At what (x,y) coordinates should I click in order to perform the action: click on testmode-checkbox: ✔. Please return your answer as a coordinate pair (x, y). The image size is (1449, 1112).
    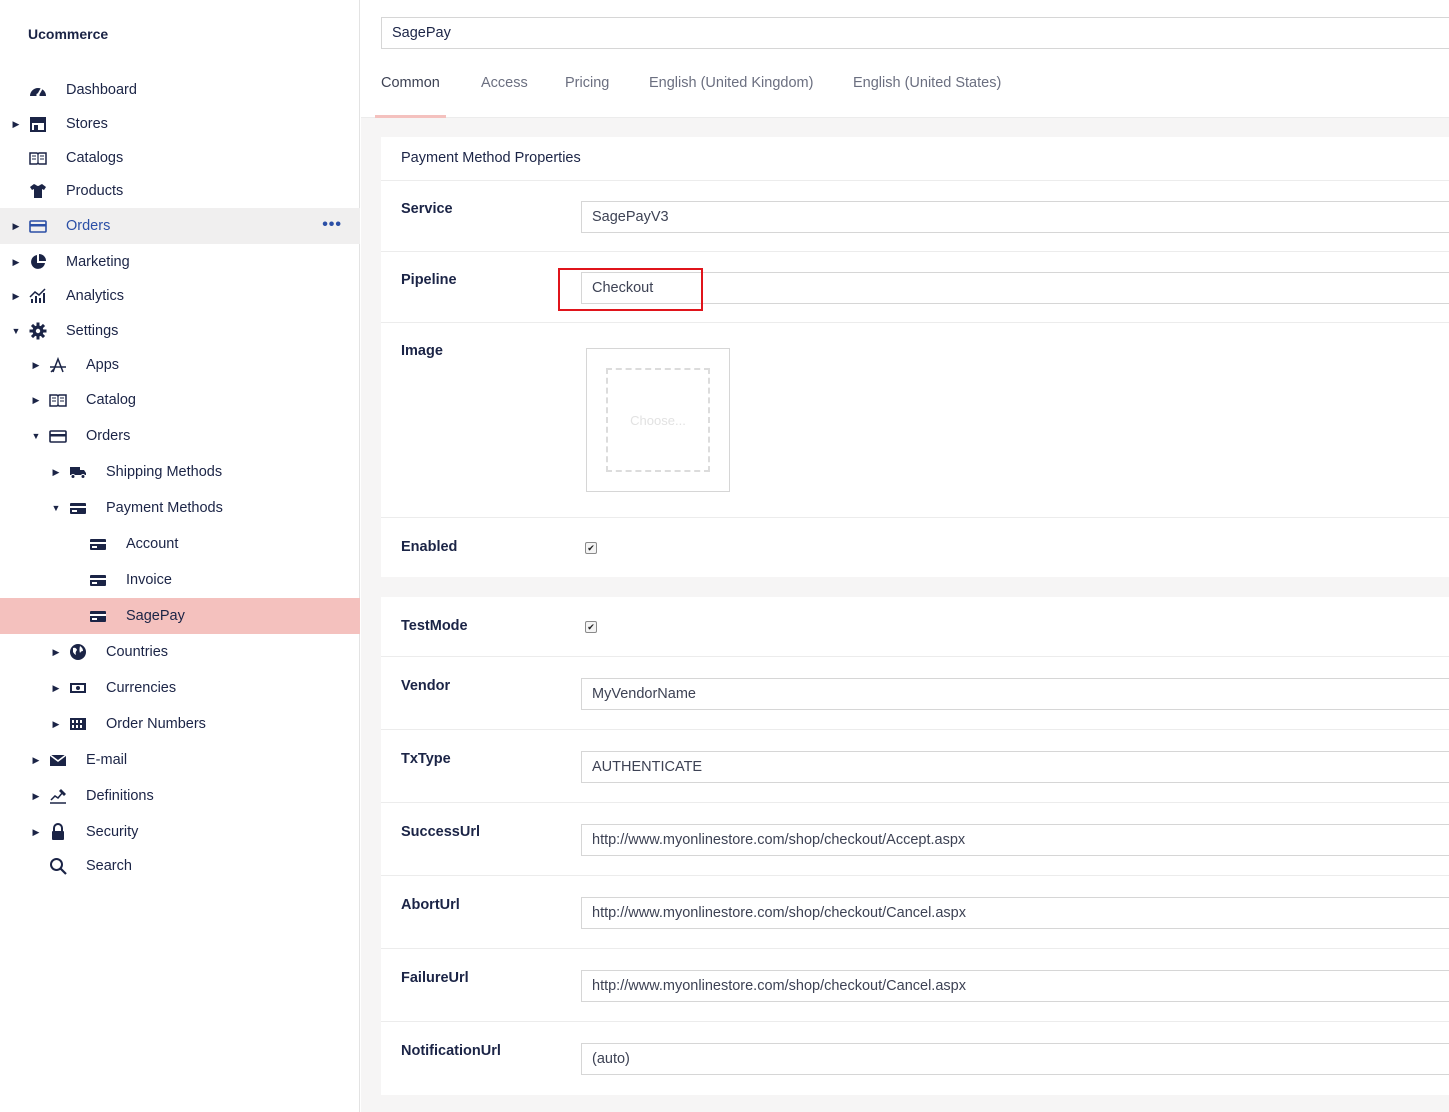
    Looking at the image, I should click on (591, 627).